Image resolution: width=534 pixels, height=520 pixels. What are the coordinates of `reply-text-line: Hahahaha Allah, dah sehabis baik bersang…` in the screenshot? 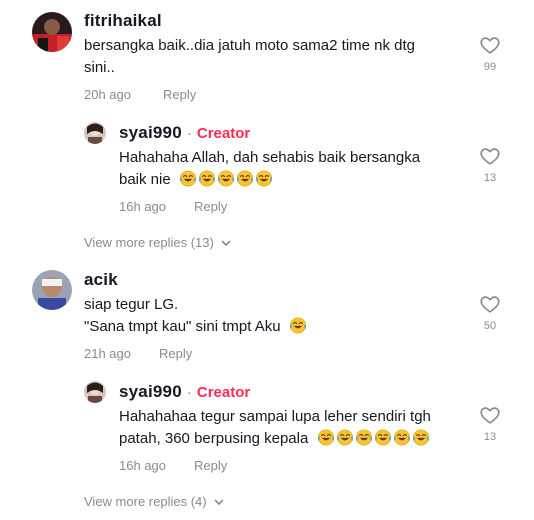 It's located at (270, 157).